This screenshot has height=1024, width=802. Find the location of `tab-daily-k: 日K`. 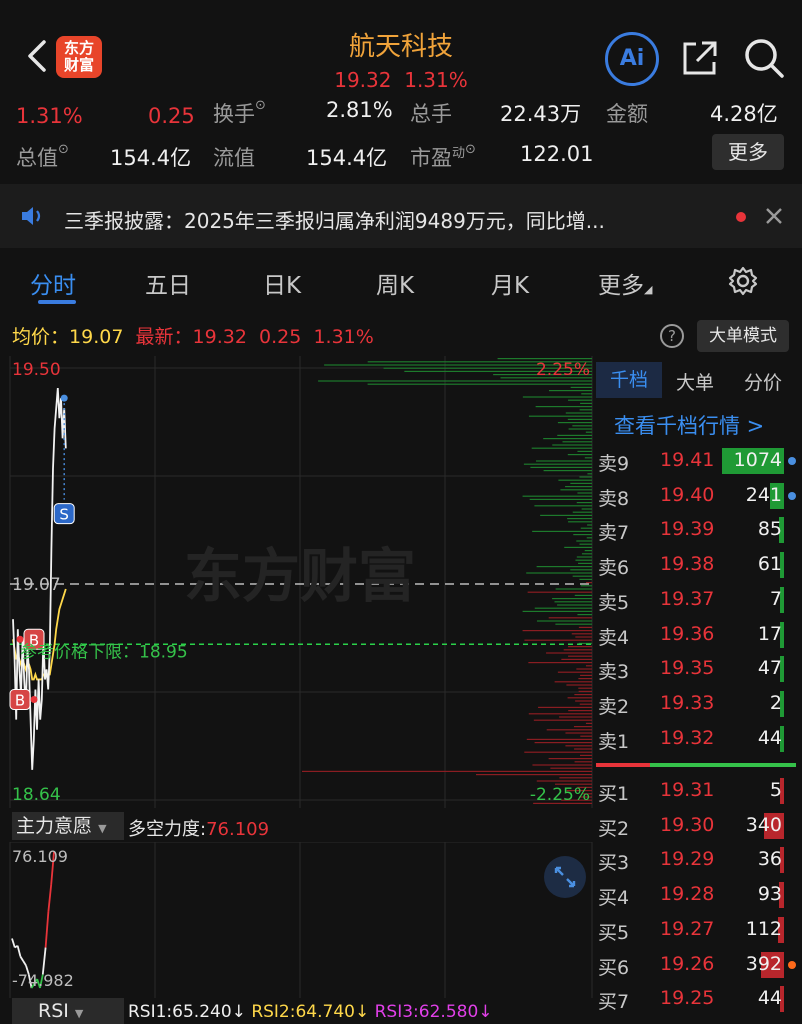

tab-daily-k: 日K is located at coordinates (282, 283).